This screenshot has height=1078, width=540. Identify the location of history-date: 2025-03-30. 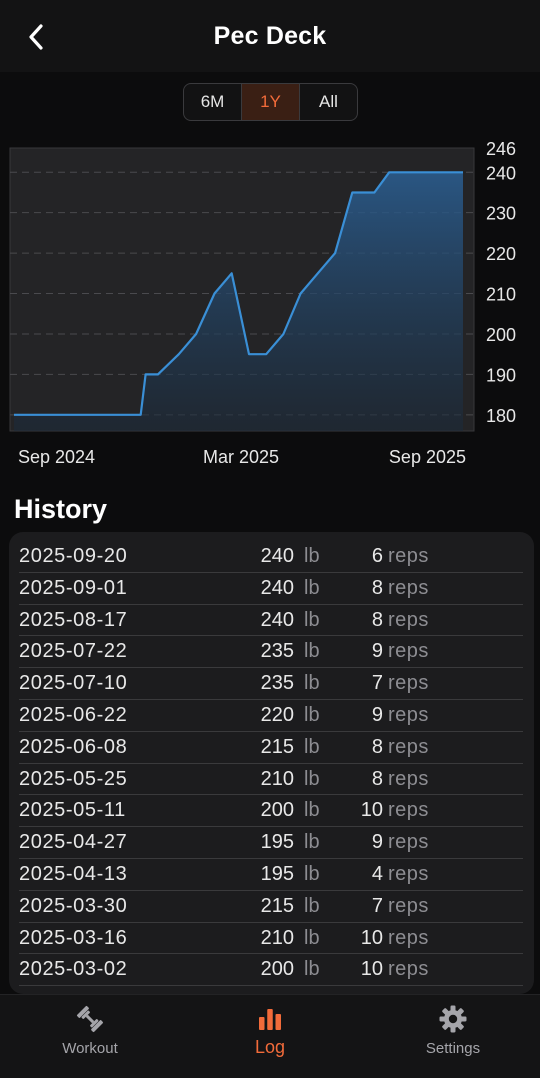
(73, 905).